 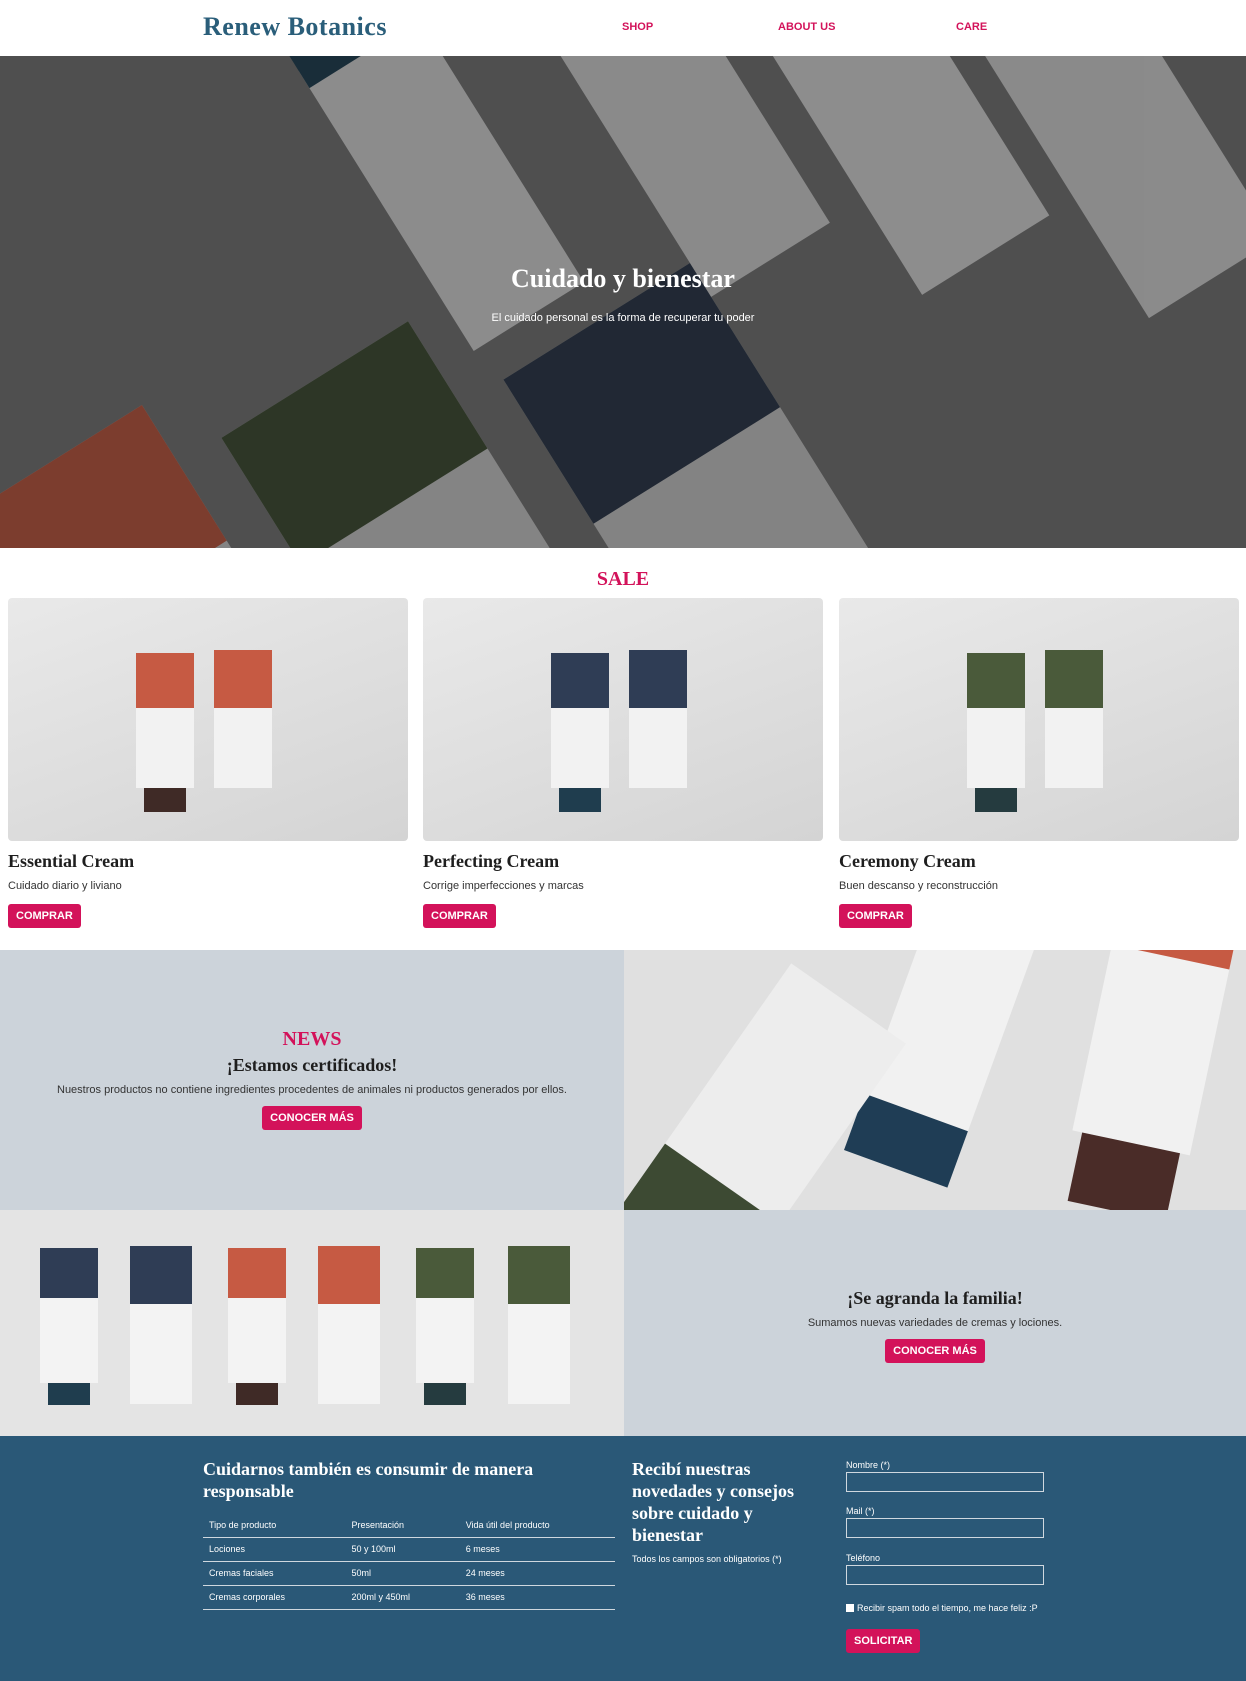 I want to click on product-description: Buen descanso y reconstrucción, so click(x=918, y=886).